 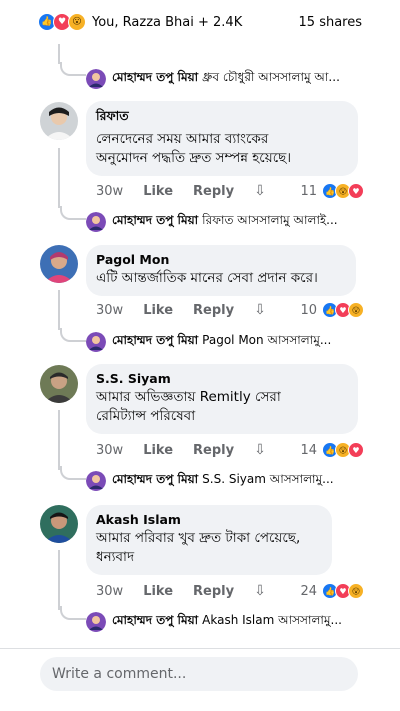 What do you see at coordinates (308, 450) in the screenshot?
I see `reaction-count-value: 14` at bounding box center [308, 450].